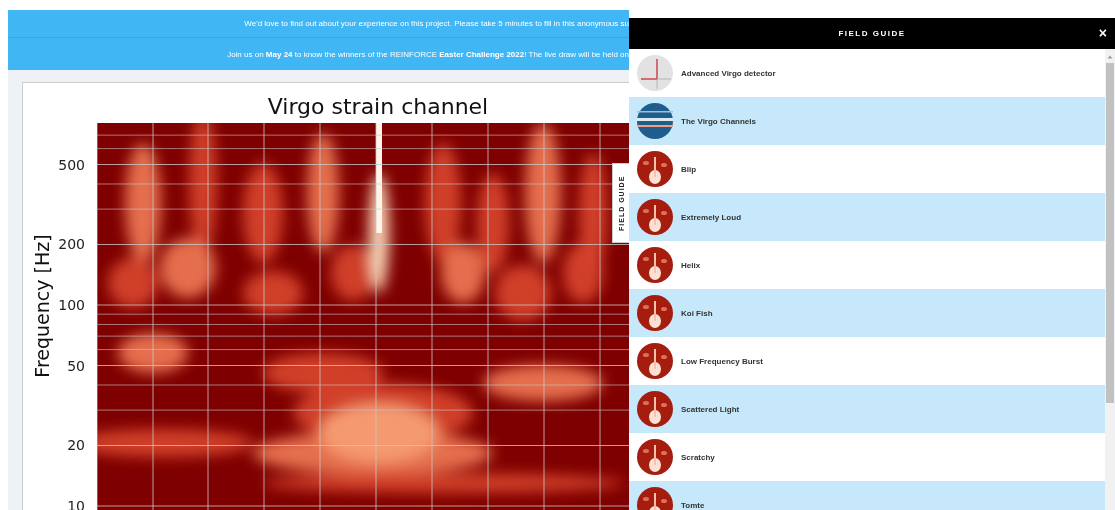 This screenshot has width=1115, height=510. I want to click on axis-label: Frequency [Hz], so click(42, 306).